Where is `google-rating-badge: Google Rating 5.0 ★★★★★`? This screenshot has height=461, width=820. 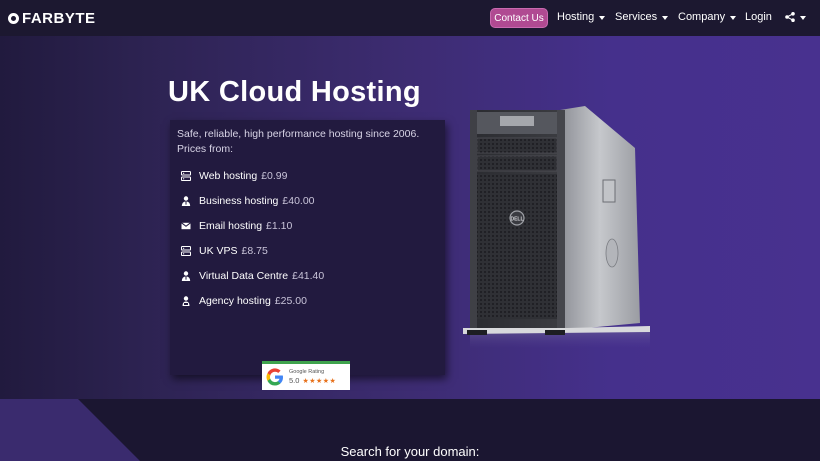 google-rating-badge: Google Rating 5.0 ★★★★★ is located at coordinates (306, 375).